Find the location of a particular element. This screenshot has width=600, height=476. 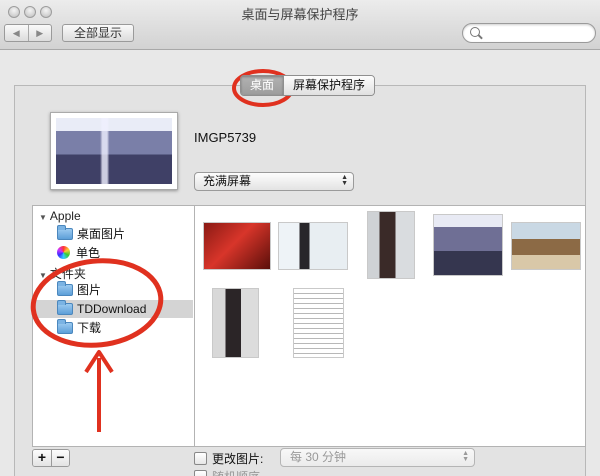

tab-desktop: 桌面 is located at coordinates (262, 85).